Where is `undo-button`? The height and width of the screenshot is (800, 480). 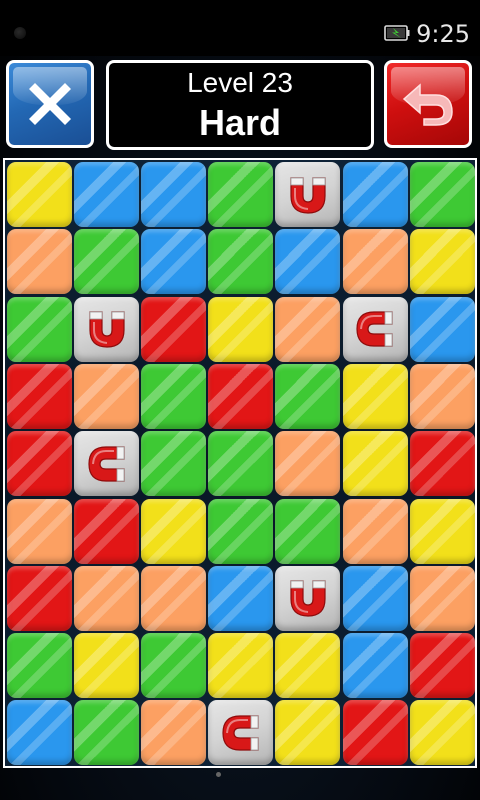 undo-button is located at coordinates (428, 104).